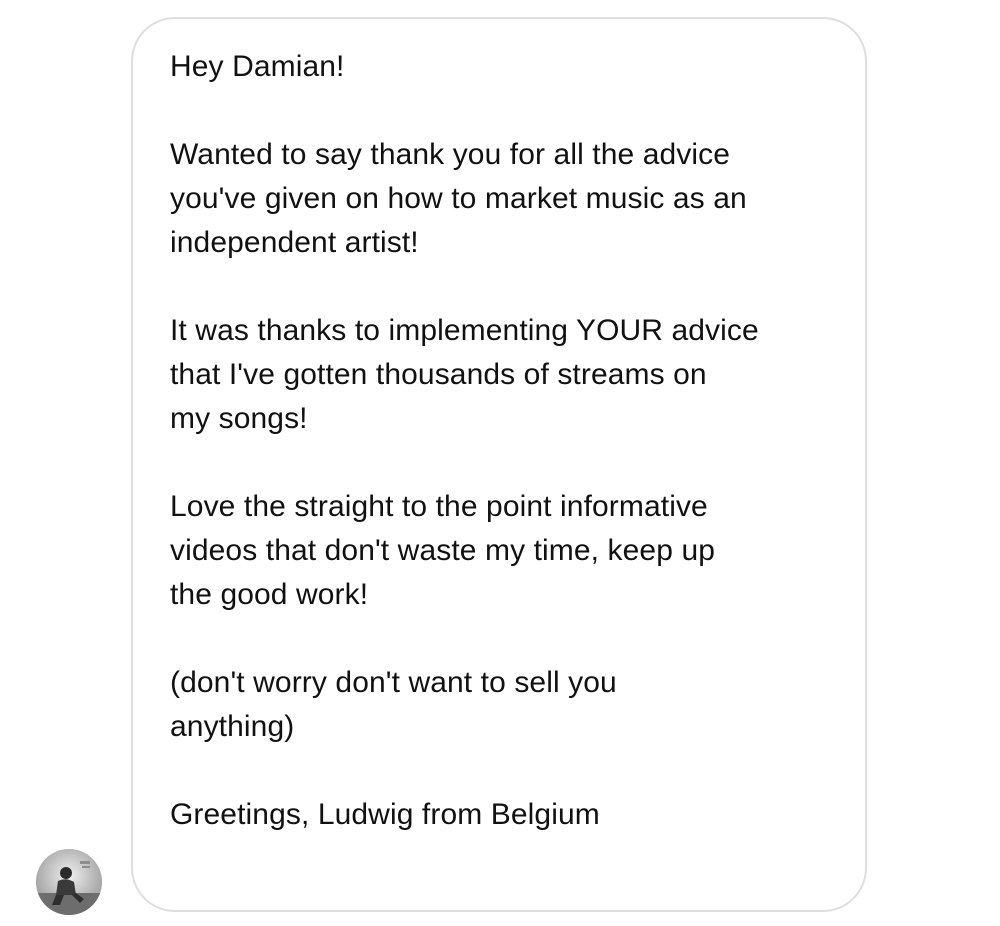  I want to click on sender-avatar, so click(69, 882).